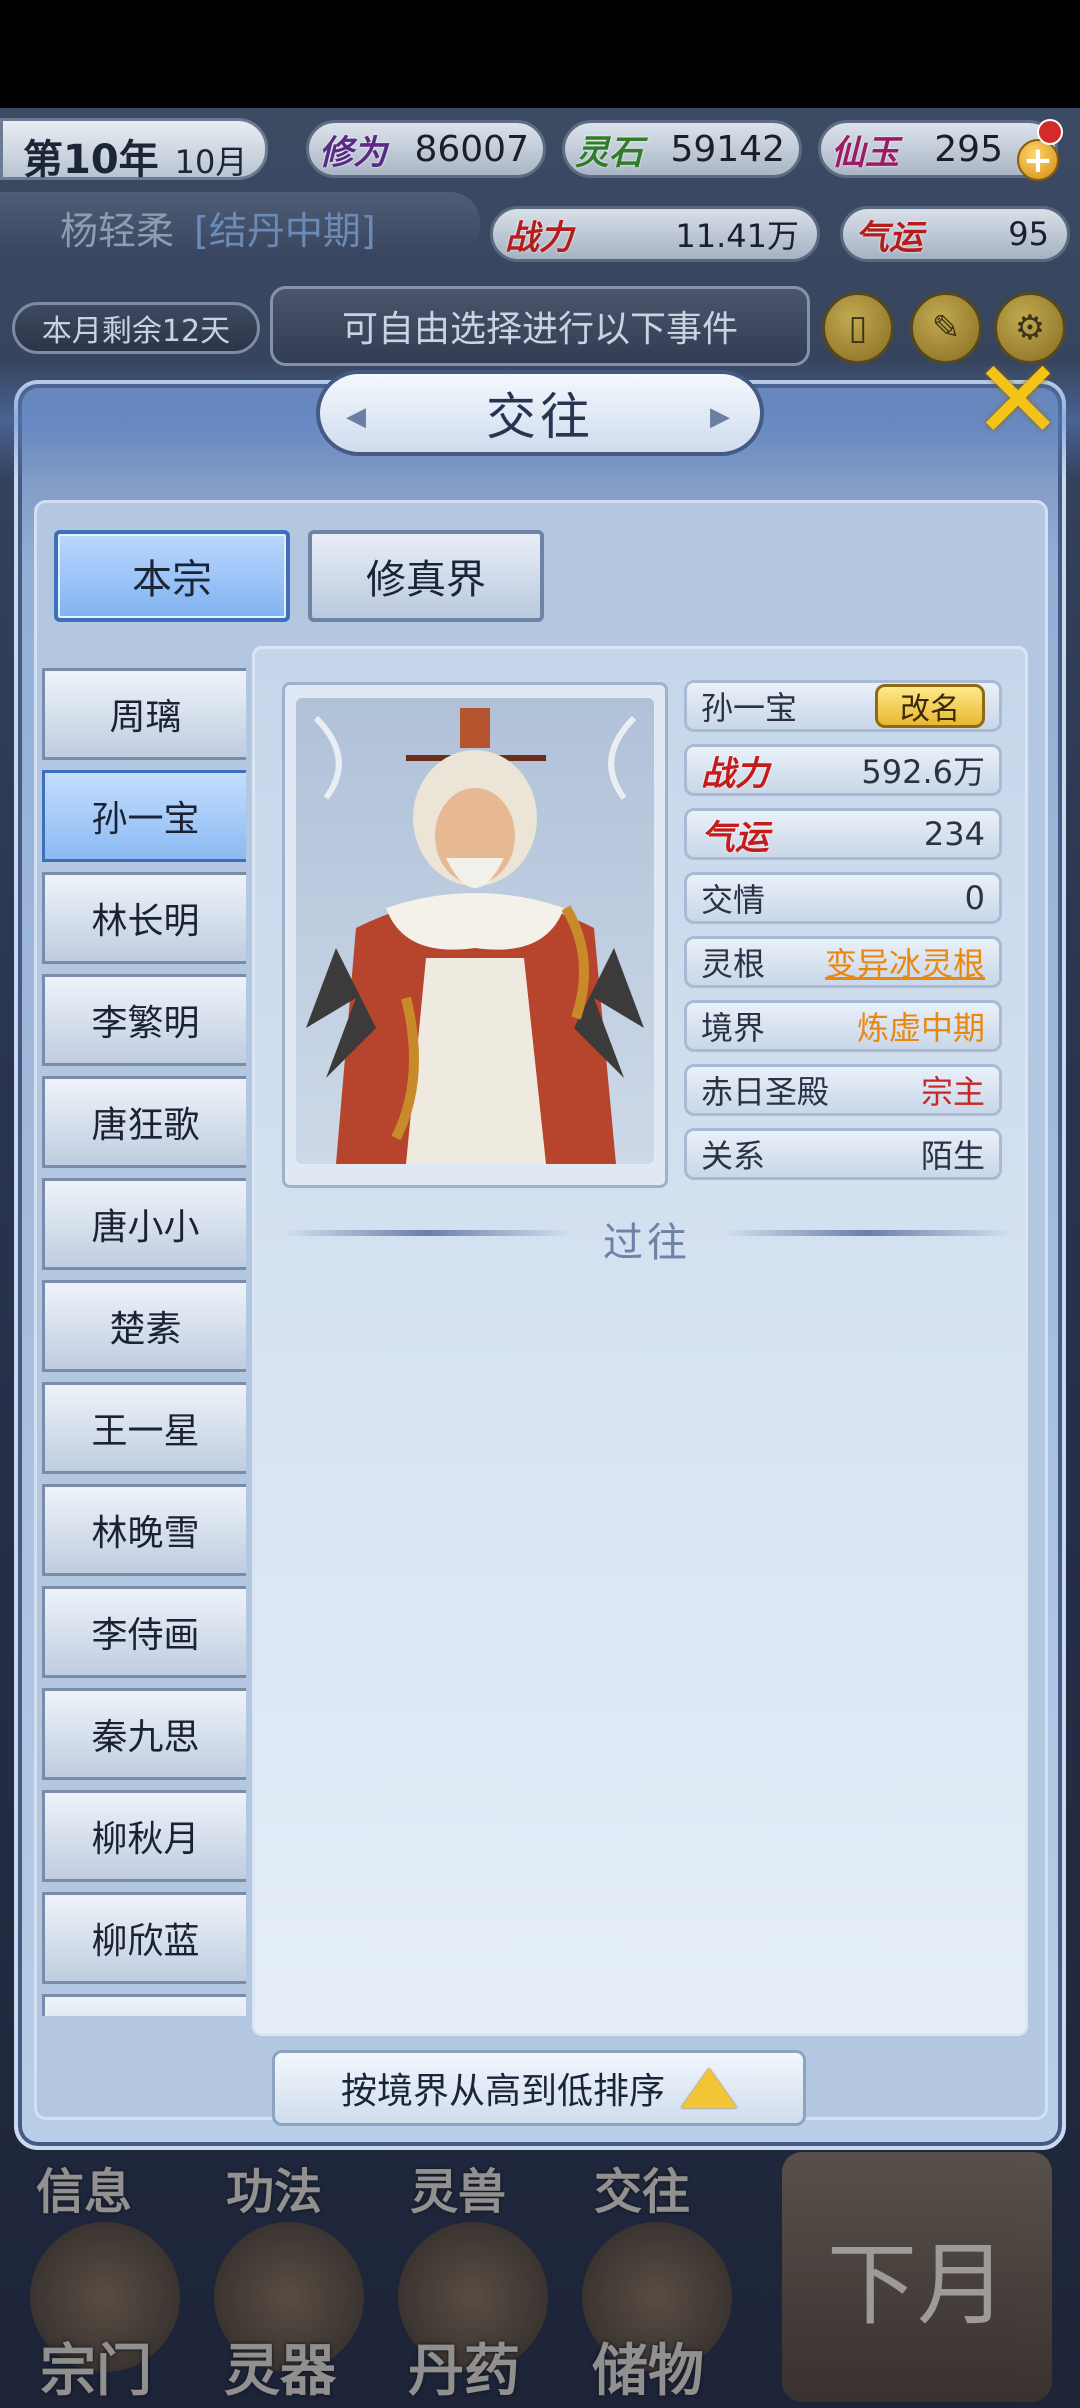 This screenshot has height=2408, width=1080. What do you see at coordinates (843, 1026) in the screenshot?
I see `info-realm-row: 境界 炼虚中期` at bounding box center [843, 1026].